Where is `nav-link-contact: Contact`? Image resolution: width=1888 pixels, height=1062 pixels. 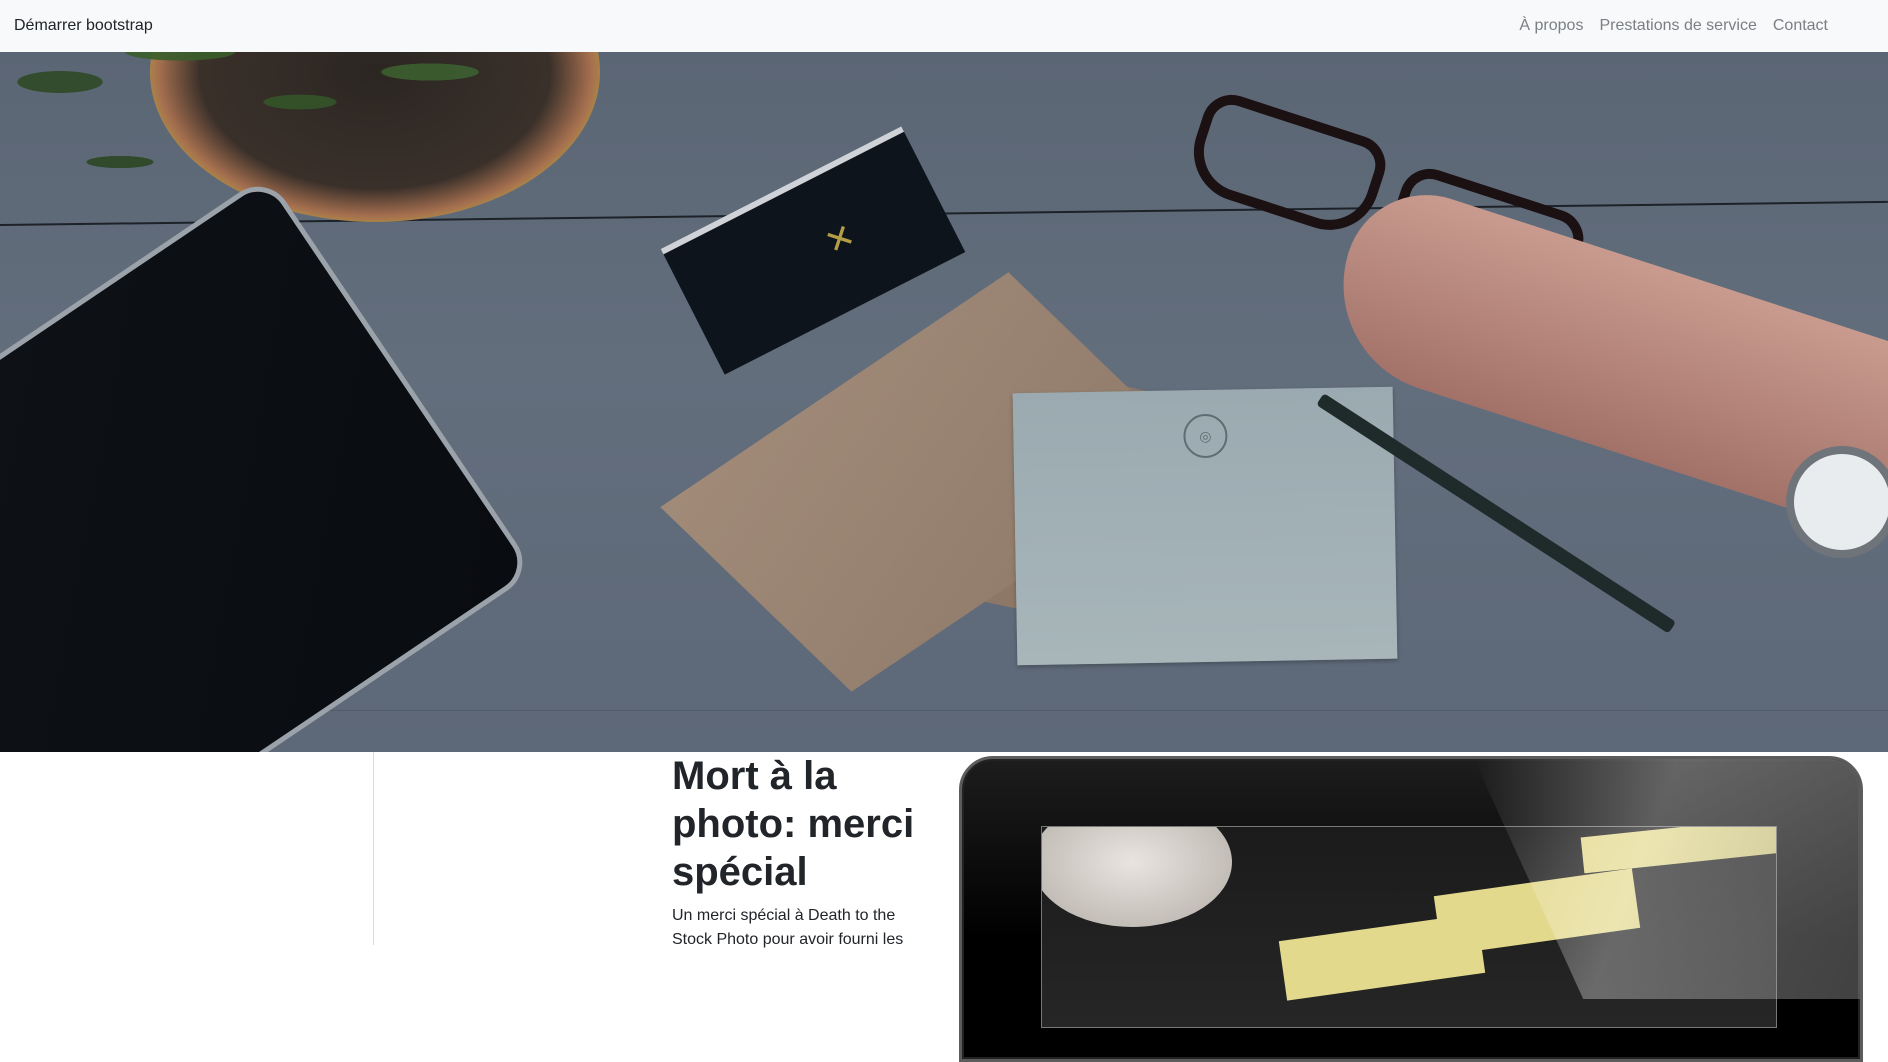 nav-link-contact: Contact is located at coordinates (1800, 26).